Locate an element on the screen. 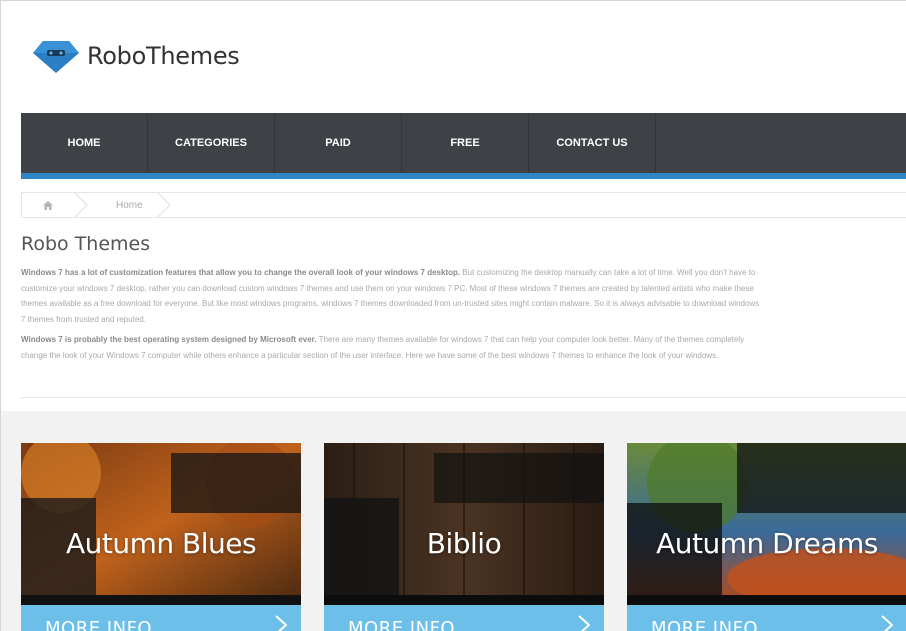 The height and width of the screenshot is (631, 906). theme-title: Autumn Dreams is located at coordinates (767, 543).